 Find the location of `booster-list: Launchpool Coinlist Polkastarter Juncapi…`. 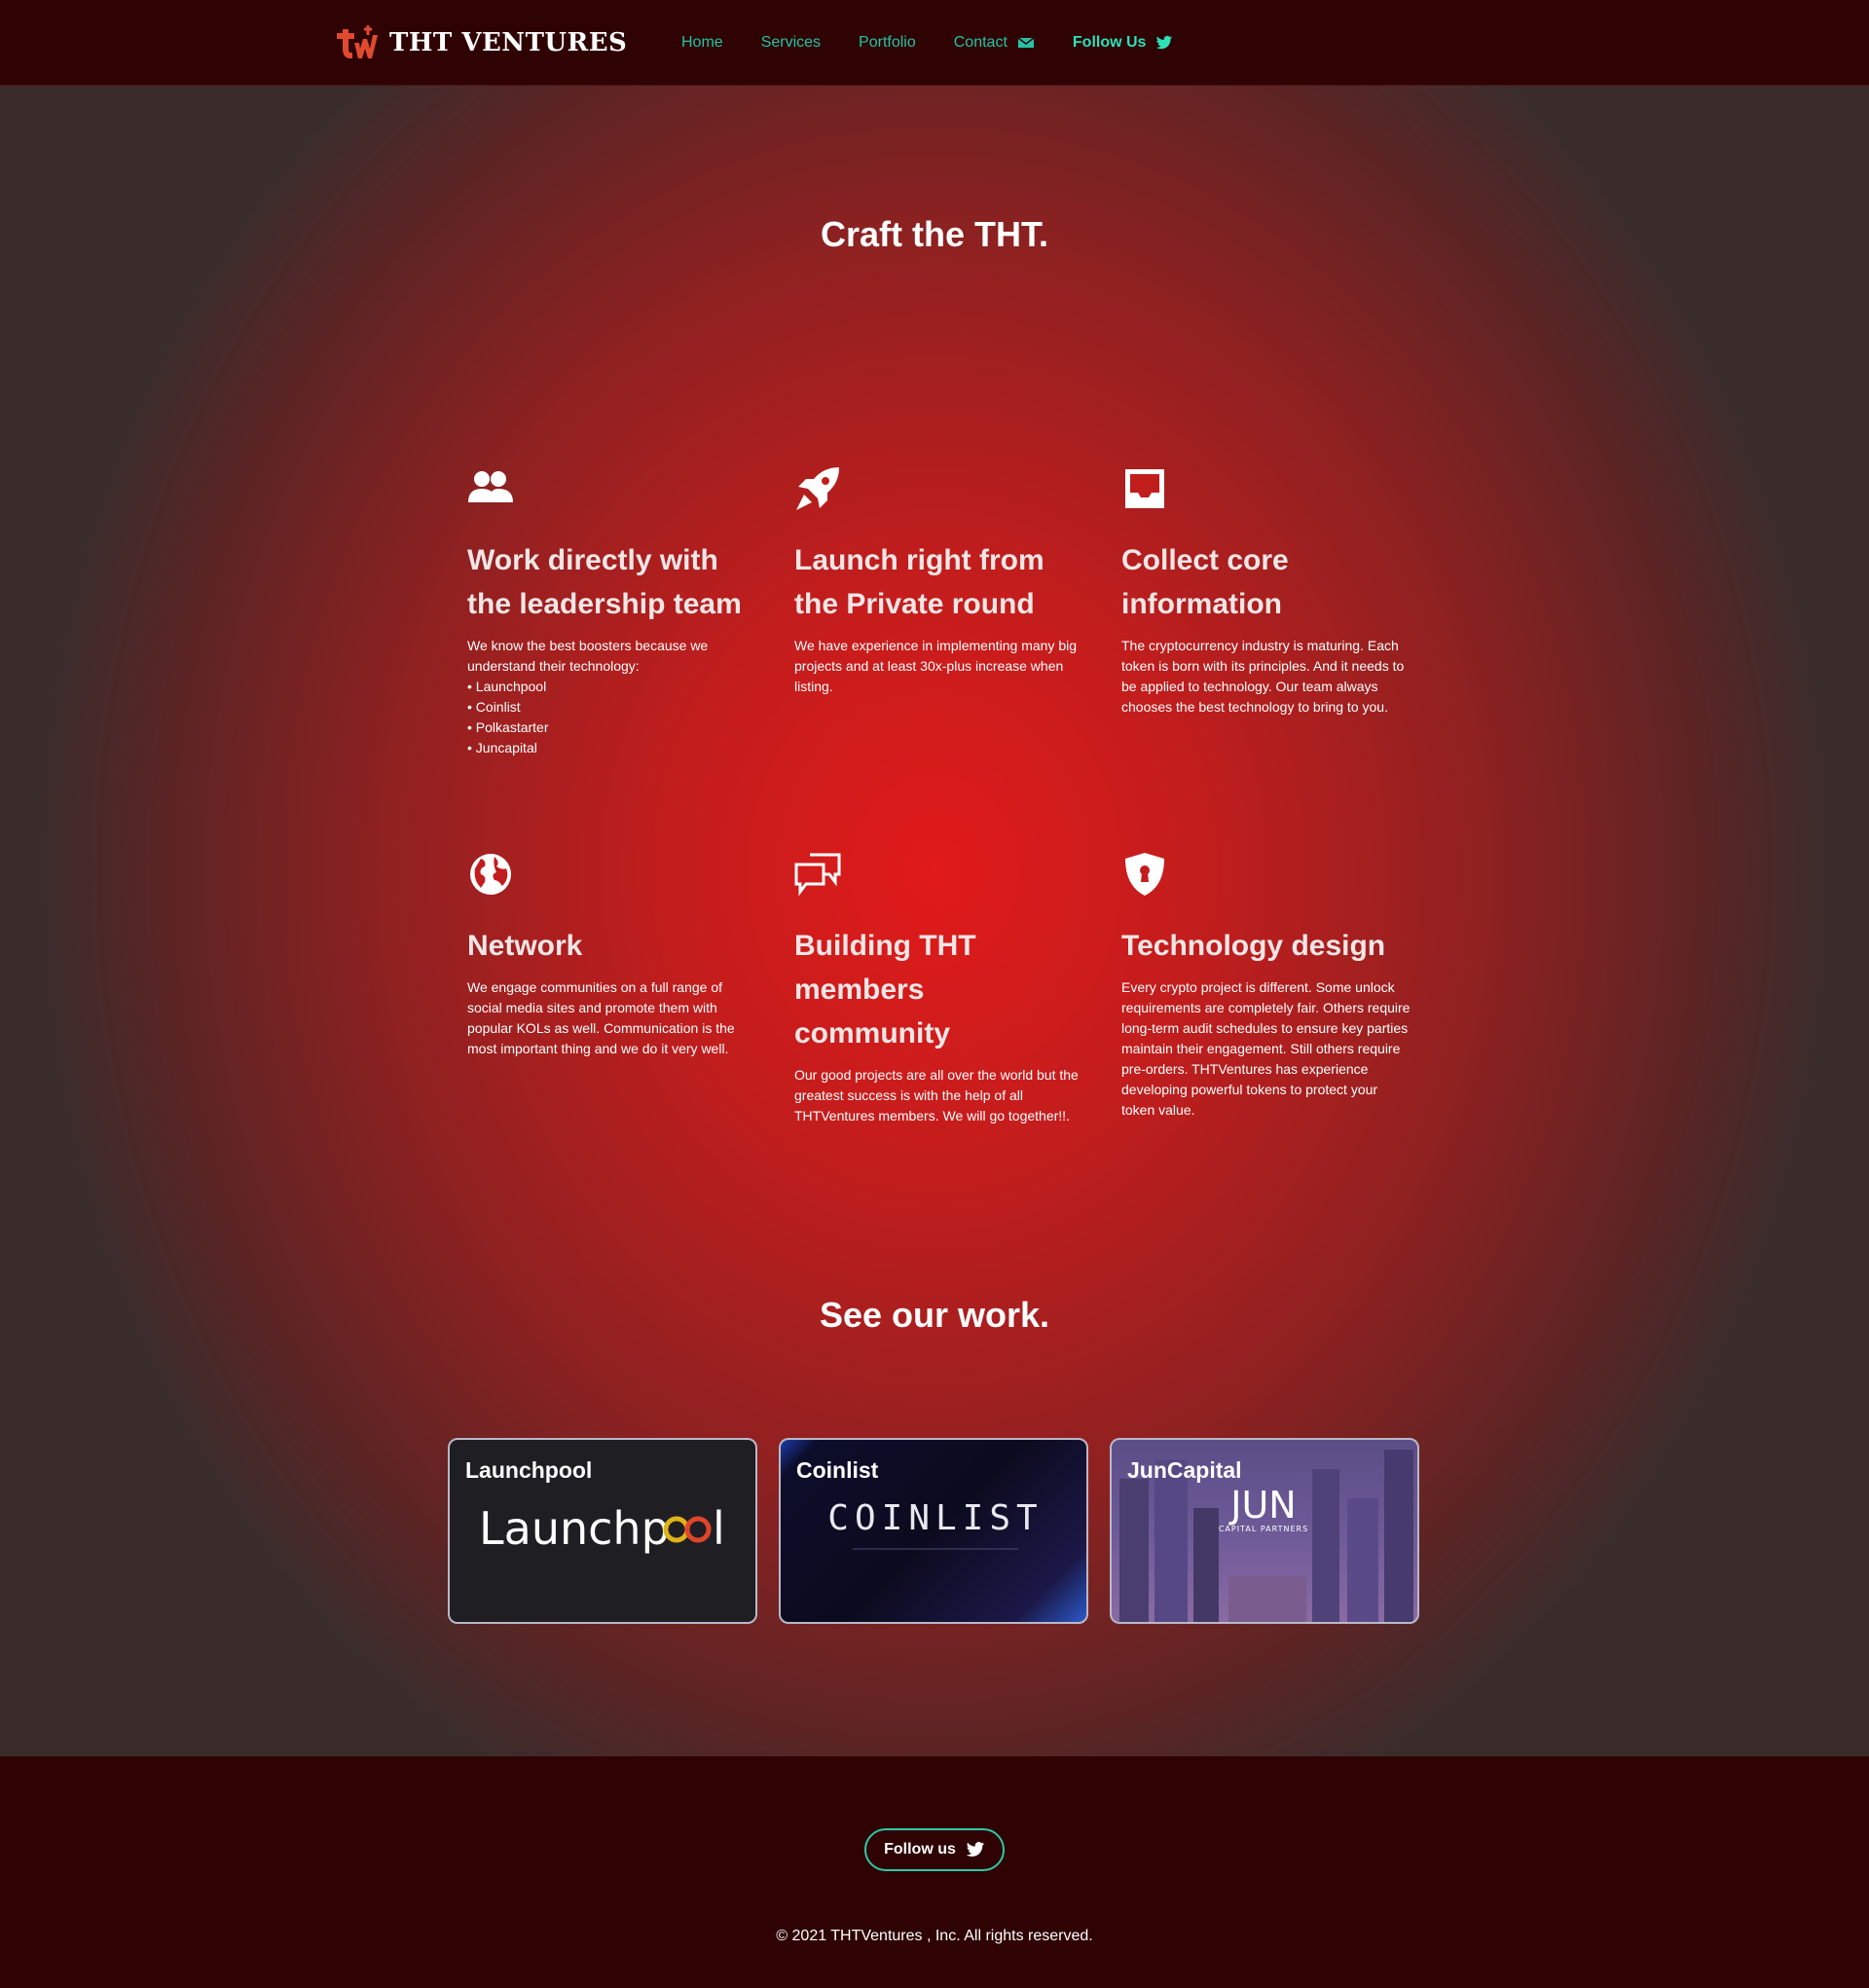

booster-list: Launchpool Coinlist Polkastarter Juncapi… is located at coordinates (613, 717).